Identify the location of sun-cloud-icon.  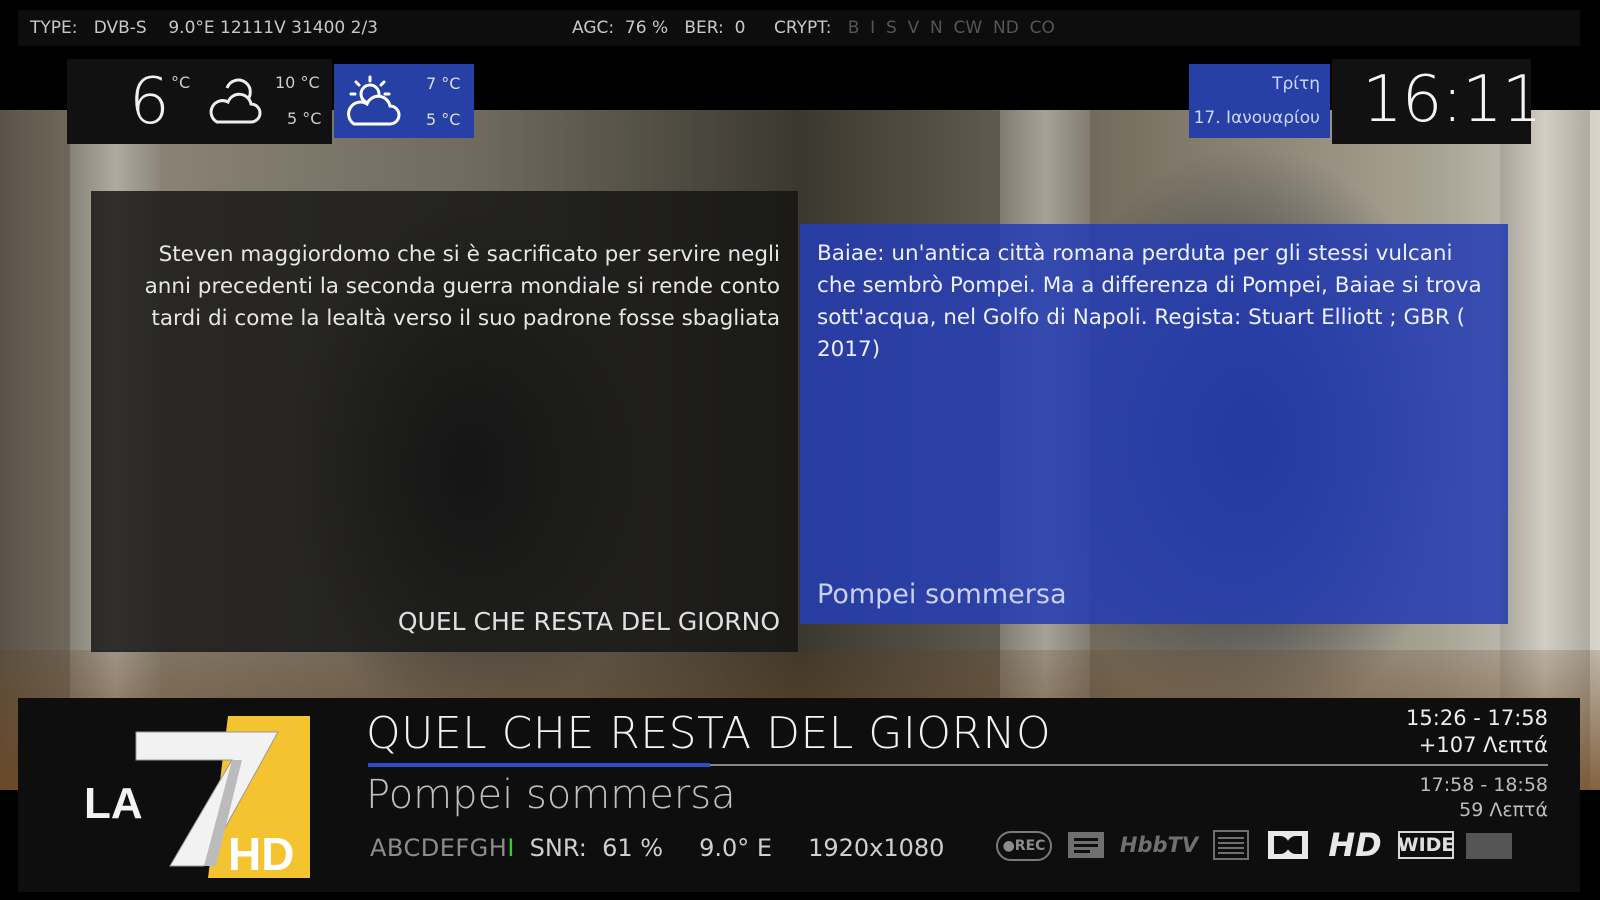
(374, 100).